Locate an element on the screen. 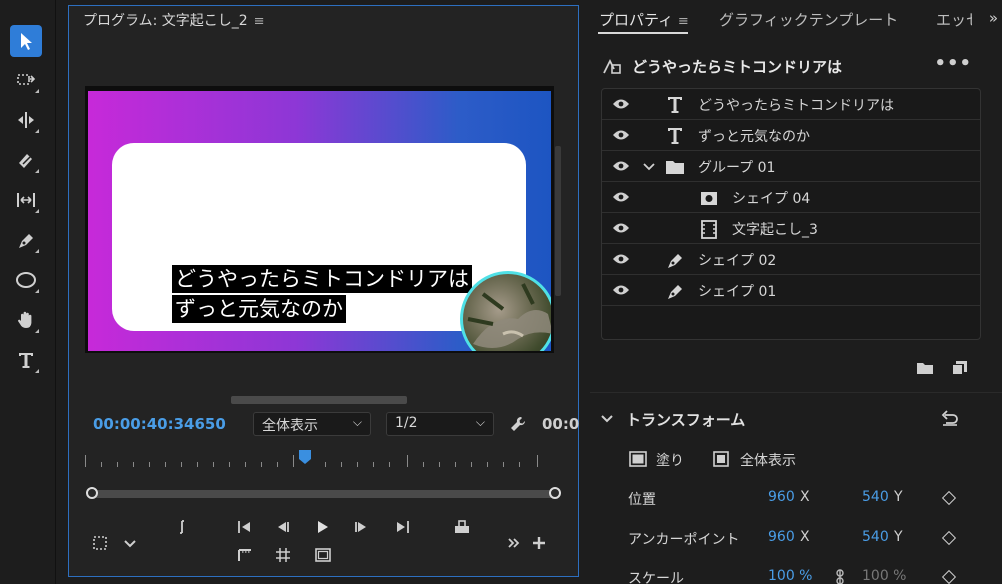 Image resolution: width=1002 pixels, height=584 pixels. add-button-icon is located at coordinates (539, 543).